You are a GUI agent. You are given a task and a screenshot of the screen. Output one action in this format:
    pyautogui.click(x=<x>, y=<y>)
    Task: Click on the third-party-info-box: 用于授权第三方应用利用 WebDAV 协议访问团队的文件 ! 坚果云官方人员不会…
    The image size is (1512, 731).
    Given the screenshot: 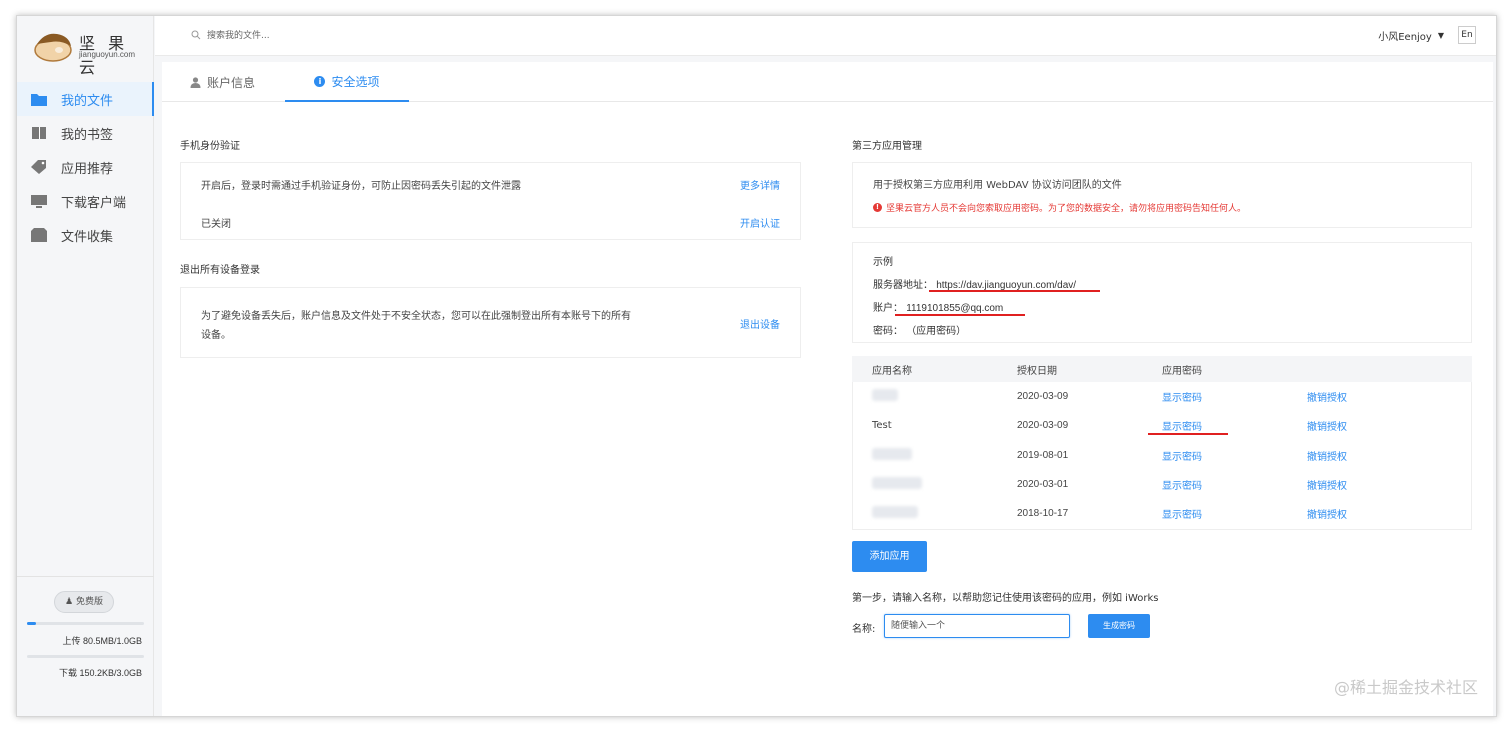 What is the action you would take?
    pyautogui.click(x=1162, y=195)
    